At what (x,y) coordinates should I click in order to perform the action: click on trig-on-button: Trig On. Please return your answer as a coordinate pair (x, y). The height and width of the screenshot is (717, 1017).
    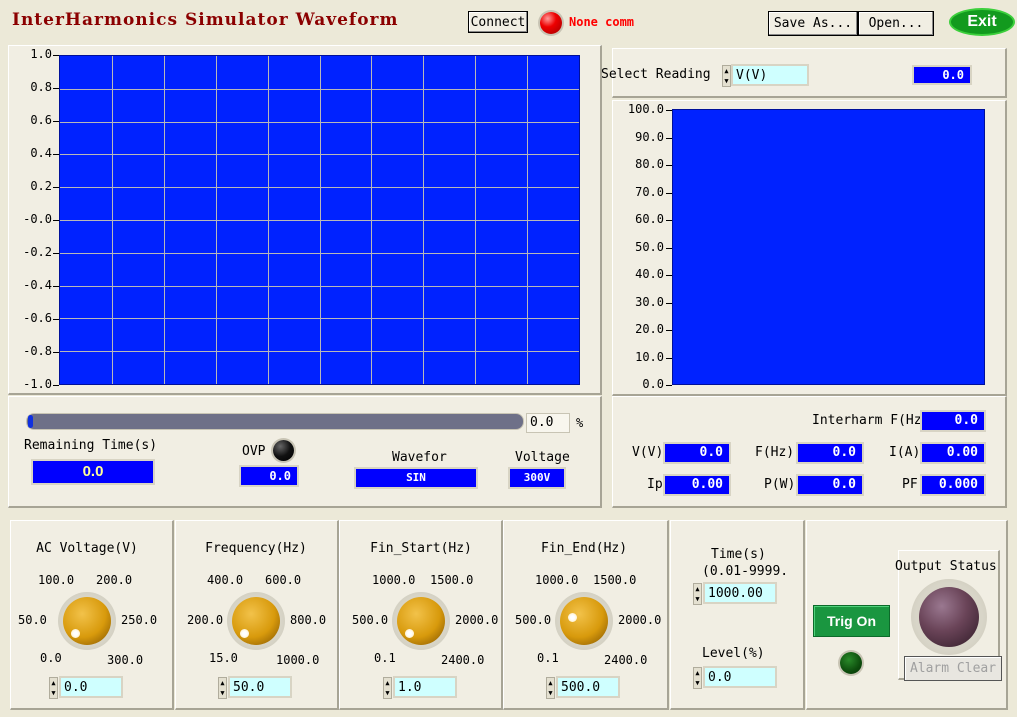
    Looking at the image, I should click on (851, 621).